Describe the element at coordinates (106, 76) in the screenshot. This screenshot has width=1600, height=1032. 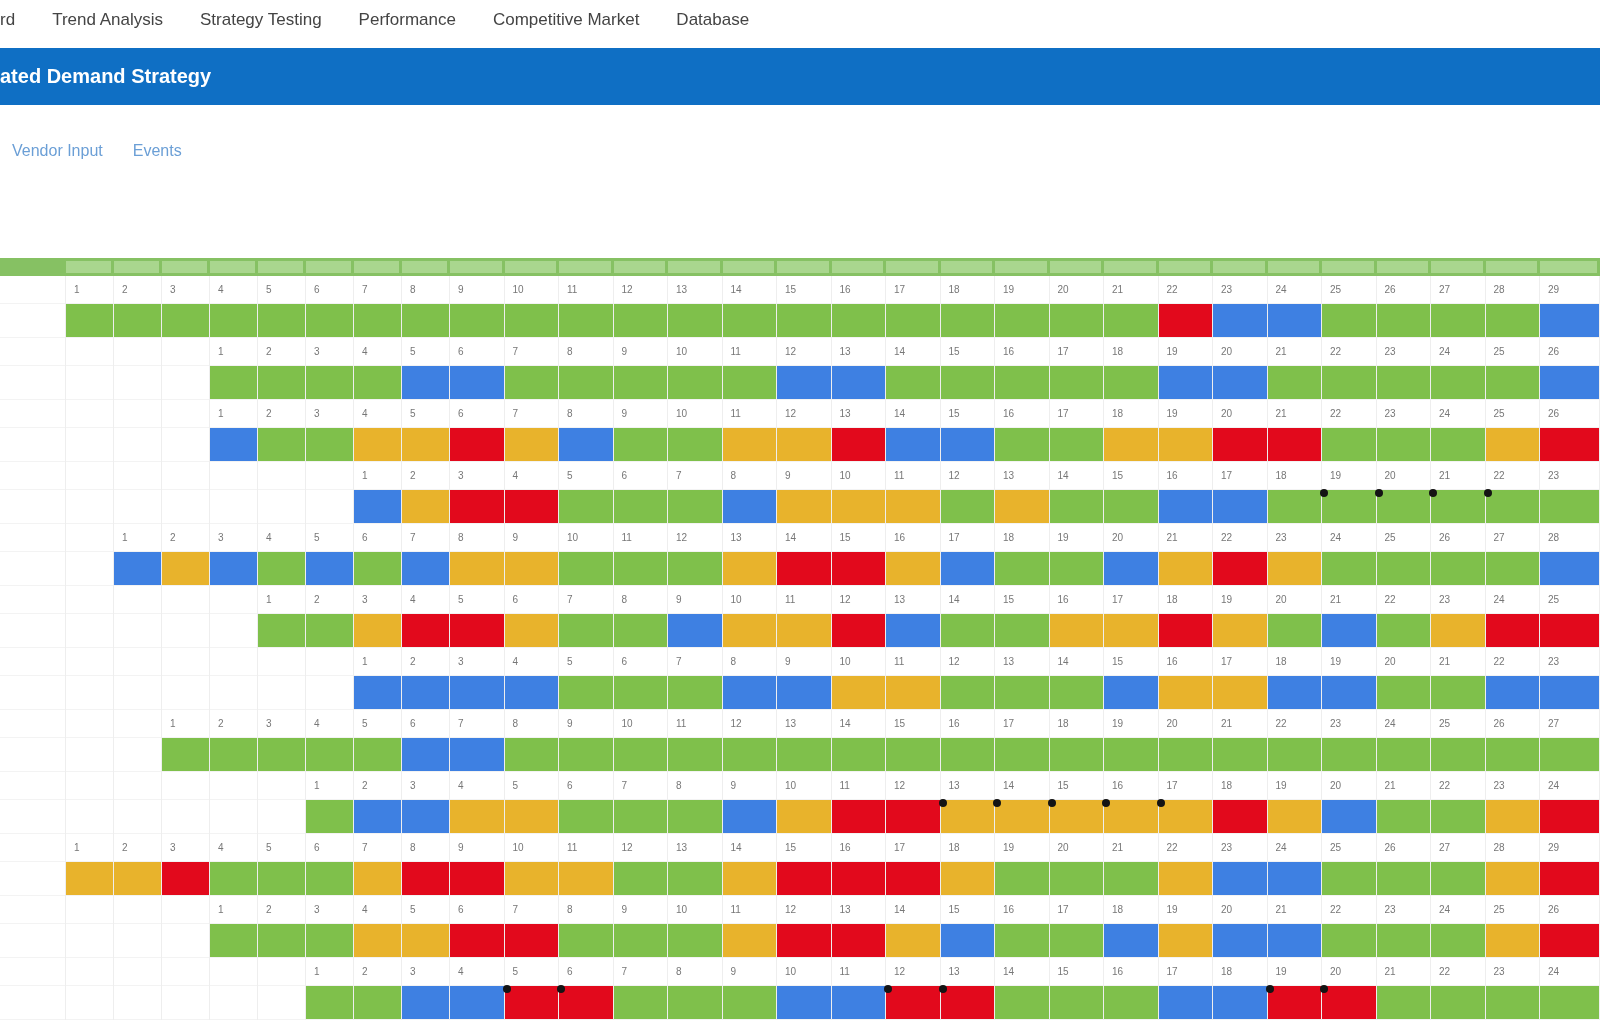
I see `page-title: ated Demand Strategy` at that location.